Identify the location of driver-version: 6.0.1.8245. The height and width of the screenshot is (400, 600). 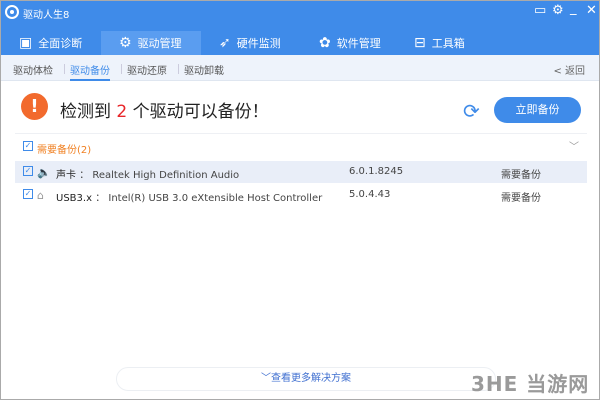
(376, 171).